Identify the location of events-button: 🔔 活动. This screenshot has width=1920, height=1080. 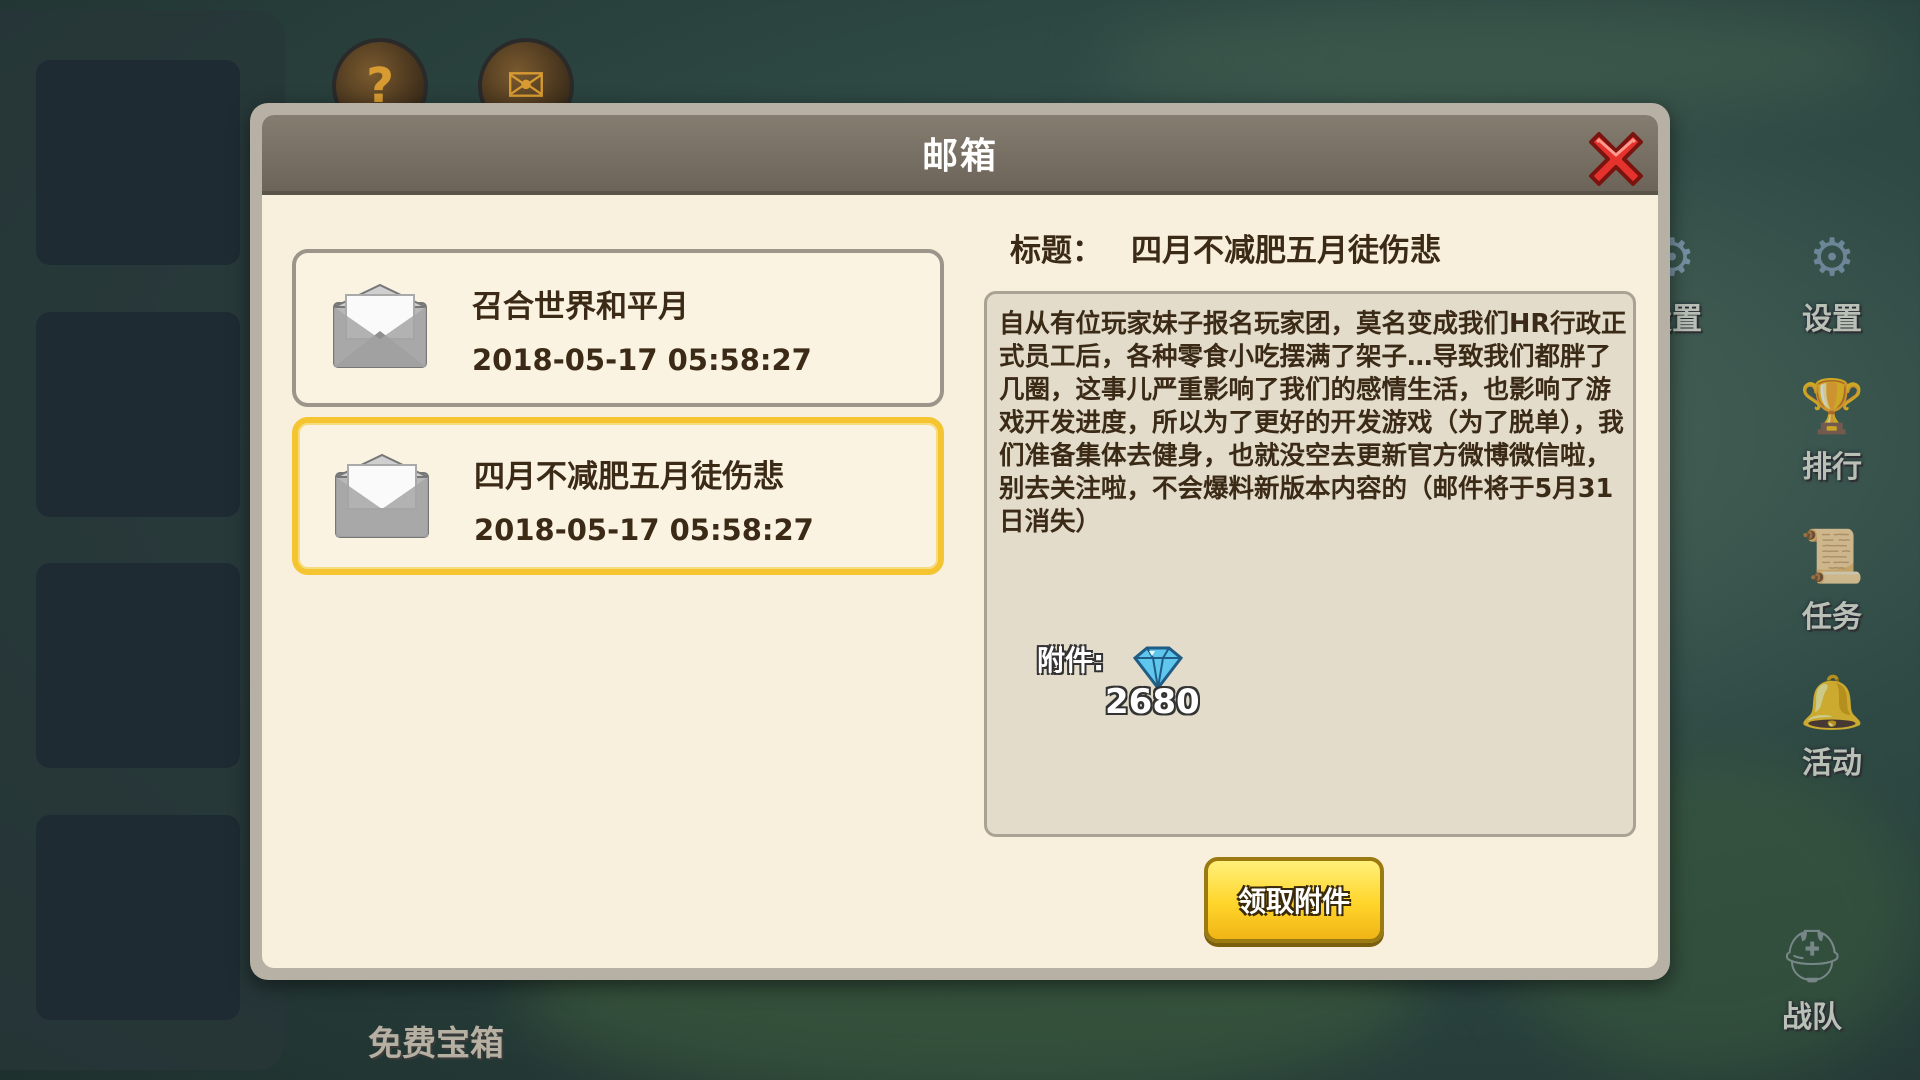
(1832, 719).